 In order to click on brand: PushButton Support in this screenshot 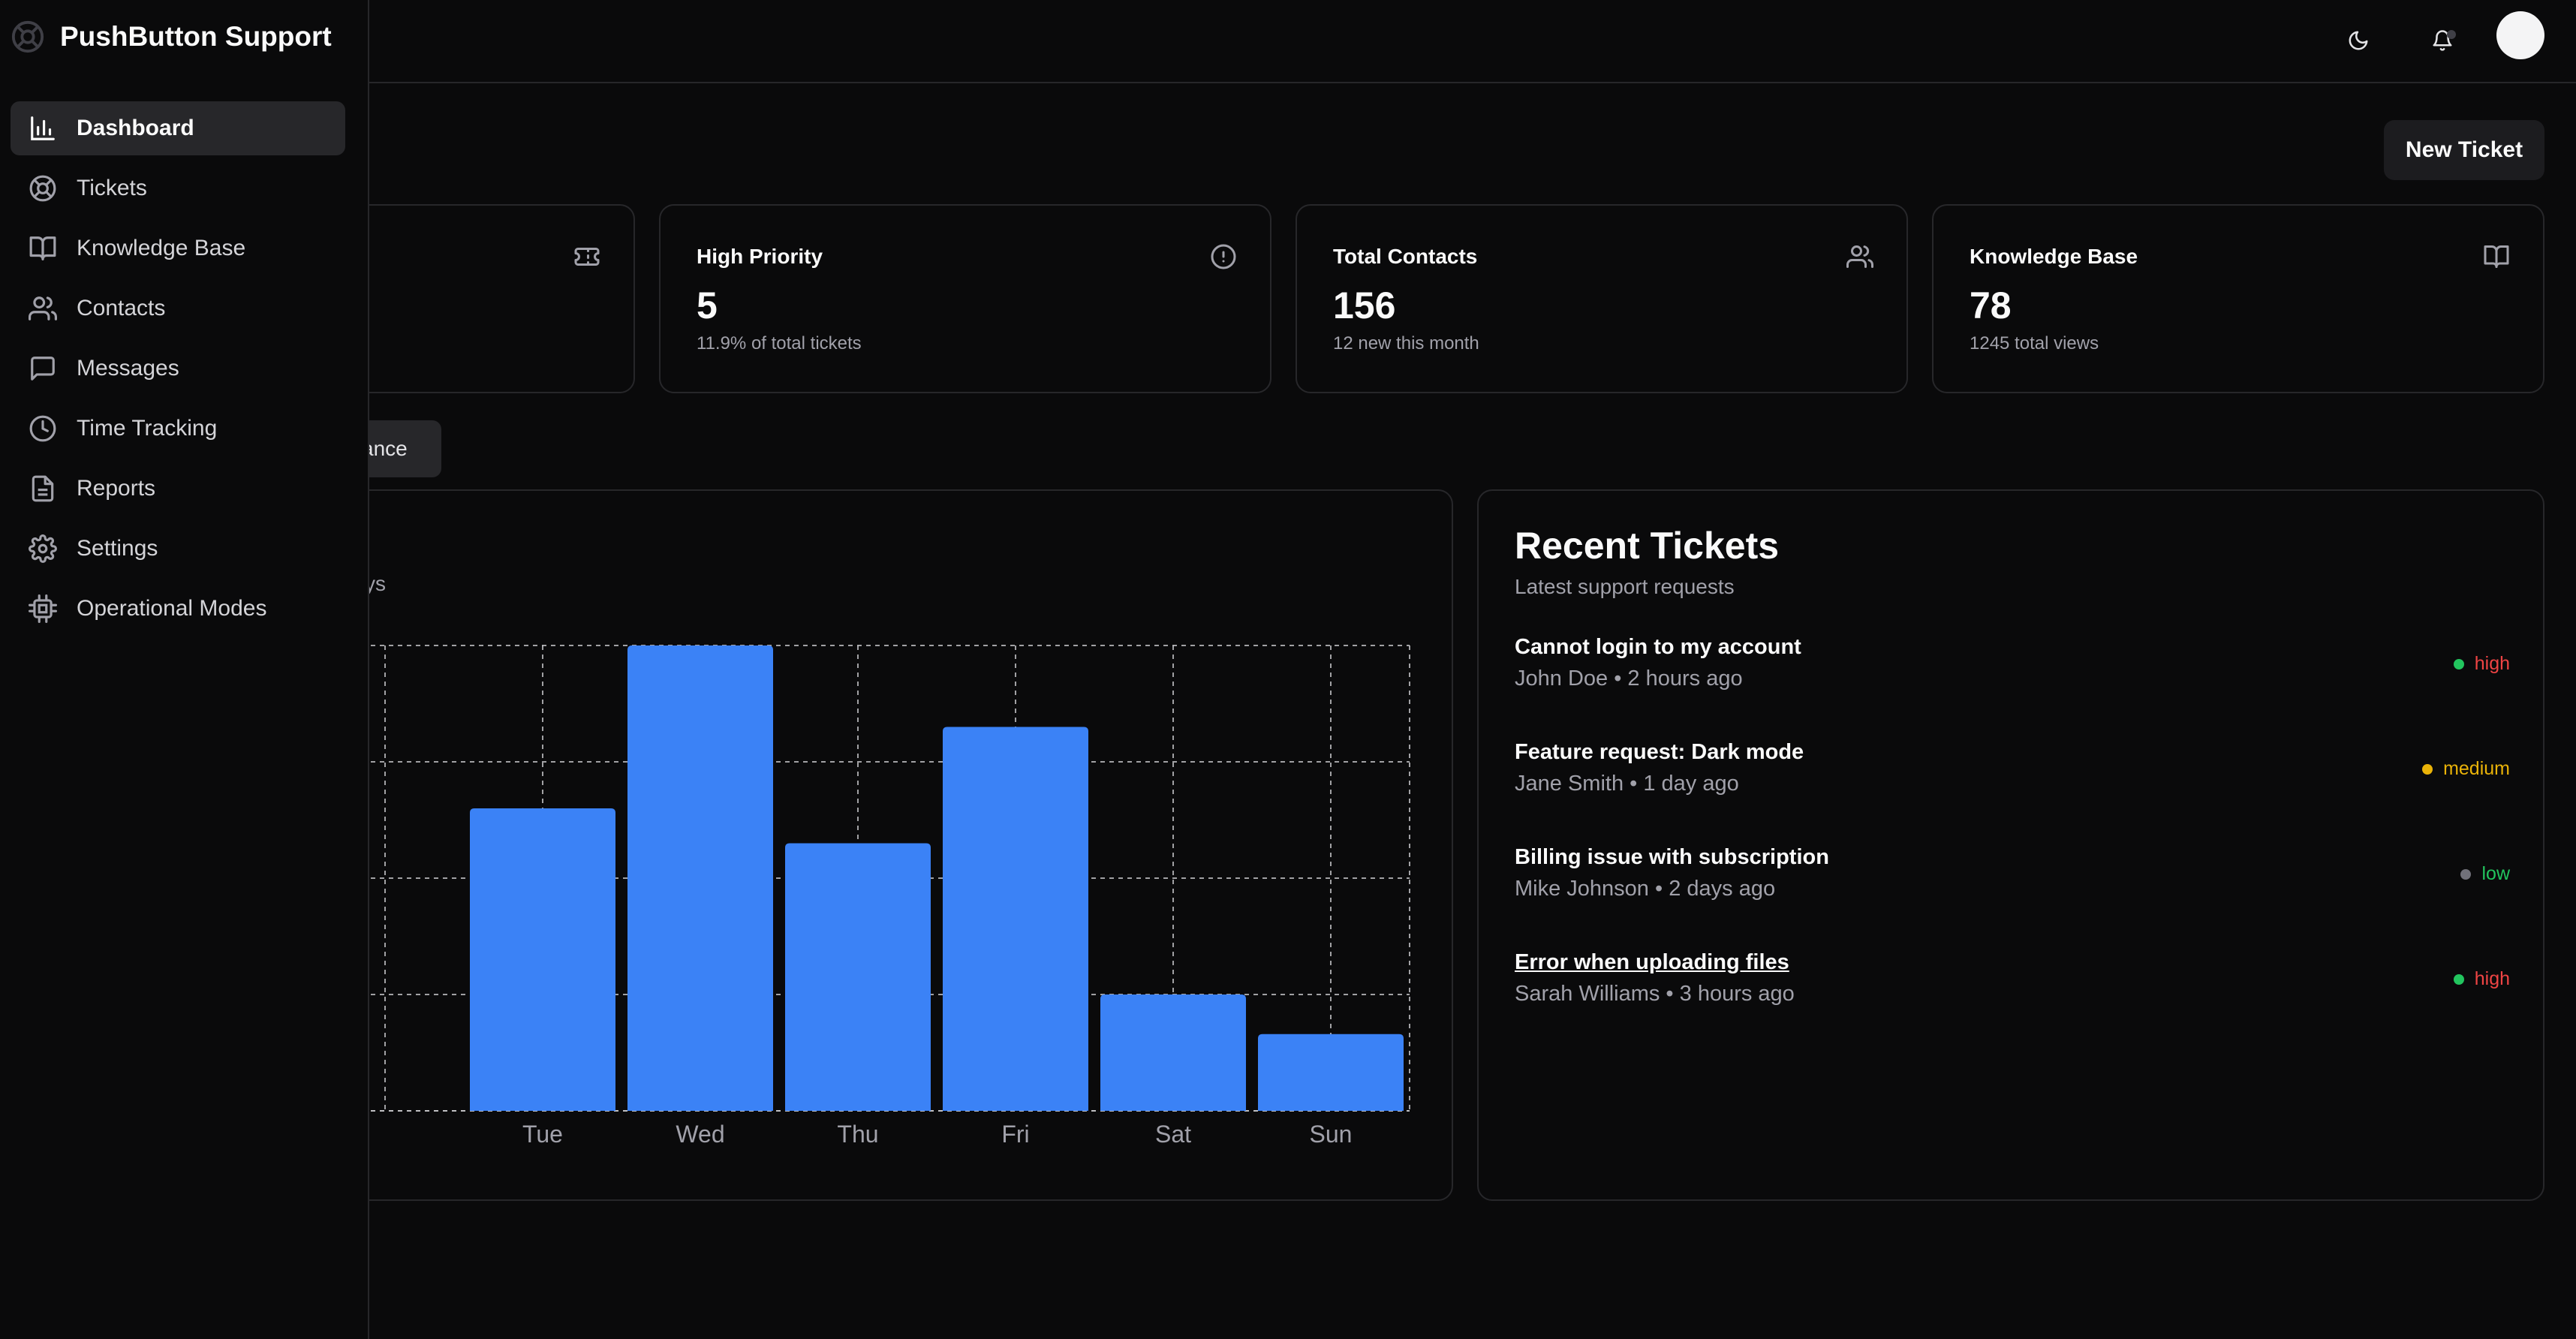, I will do `click(171, 37)`.